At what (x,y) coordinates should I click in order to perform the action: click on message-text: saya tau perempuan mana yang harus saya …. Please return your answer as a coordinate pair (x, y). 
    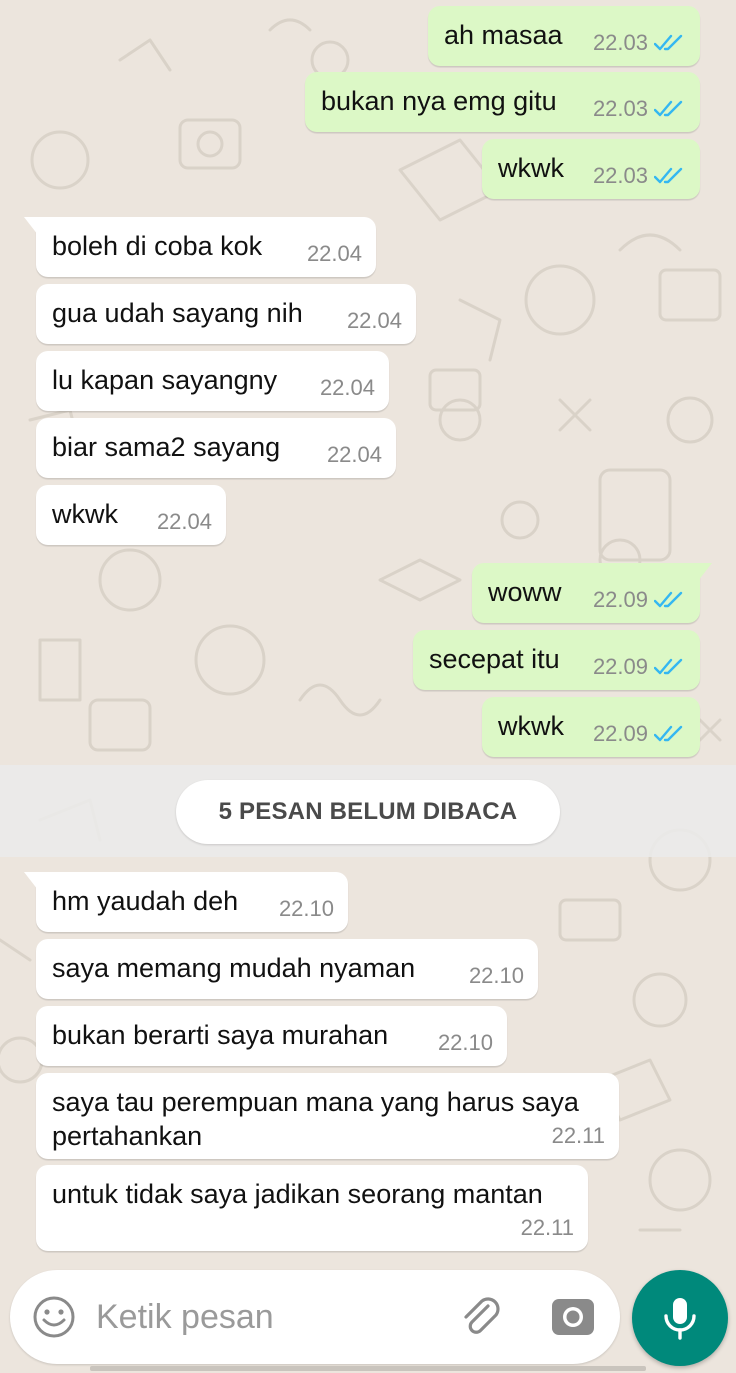
    Looking at the image, I should click on (315, 1119).